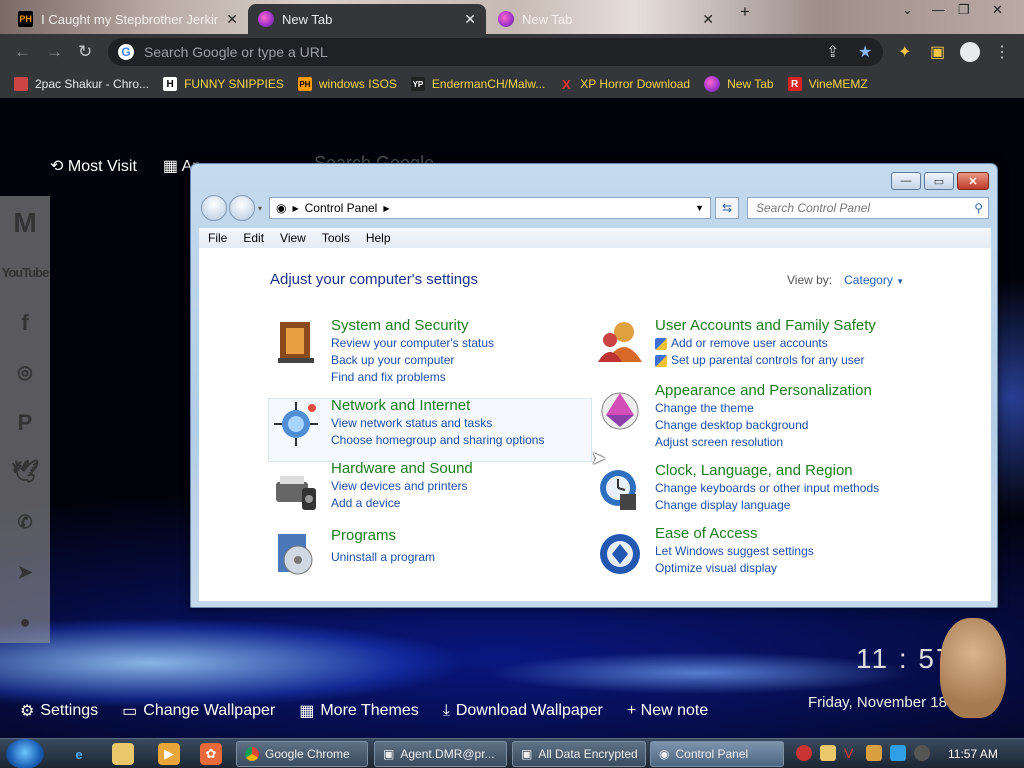  I want to click on new-tab-button: +, so click(745, 12).